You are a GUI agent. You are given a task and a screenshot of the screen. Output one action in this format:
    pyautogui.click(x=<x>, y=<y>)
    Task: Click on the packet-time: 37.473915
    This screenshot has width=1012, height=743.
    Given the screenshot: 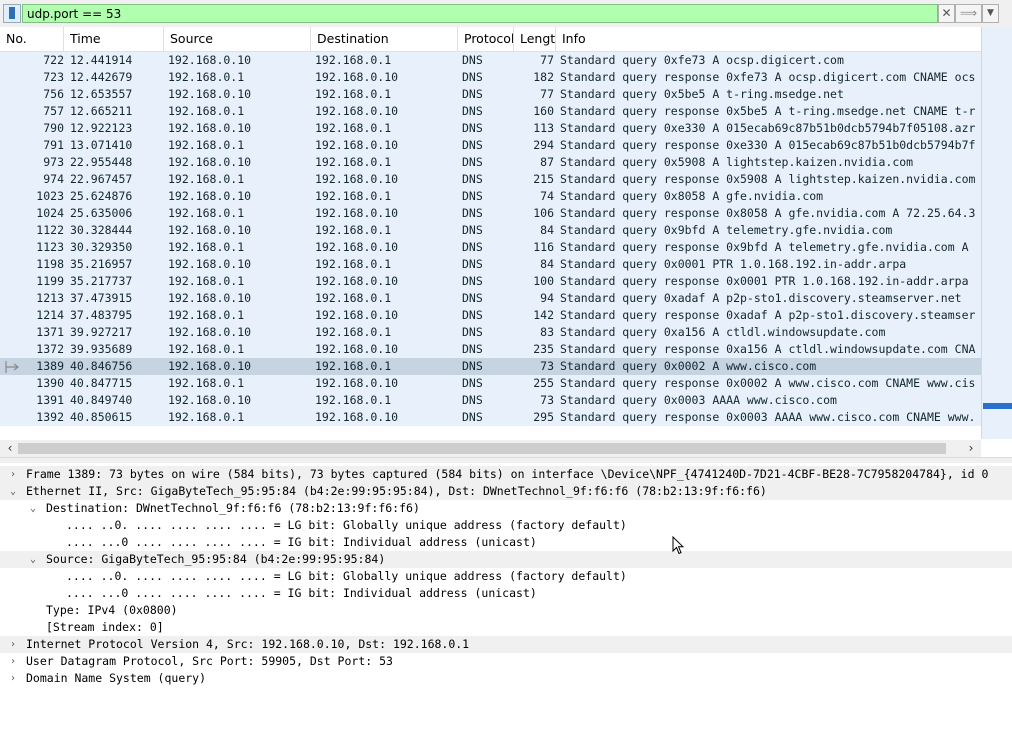 What is the action you would take?
    pyautogui.click(x=101, y=298)
    